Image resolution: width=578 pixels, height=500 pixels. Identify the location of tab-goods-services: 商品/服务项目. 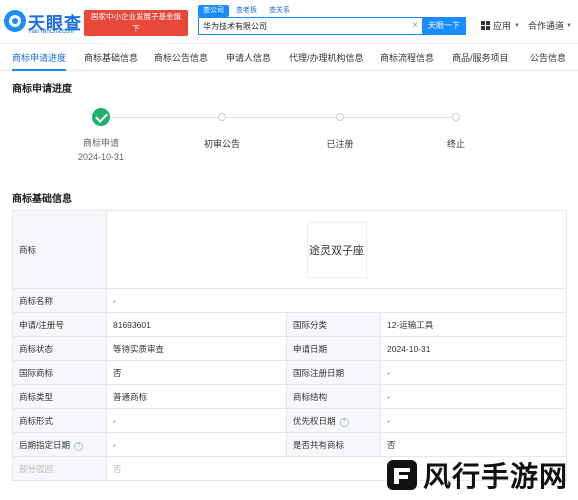
(480, 58).